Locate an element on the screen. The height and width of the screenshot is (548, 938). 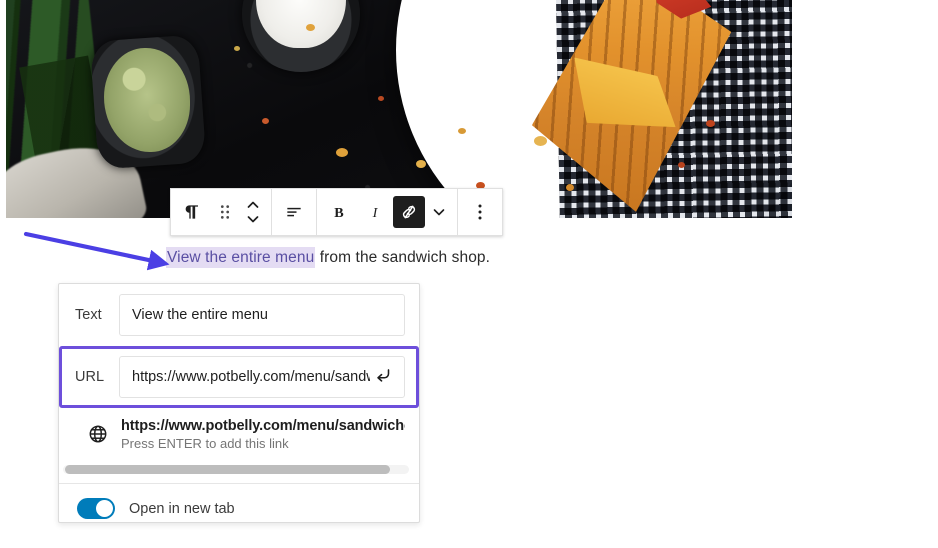
link-suggestion-hint: Press ENTER to add this link is located at coordinates (205, 443).